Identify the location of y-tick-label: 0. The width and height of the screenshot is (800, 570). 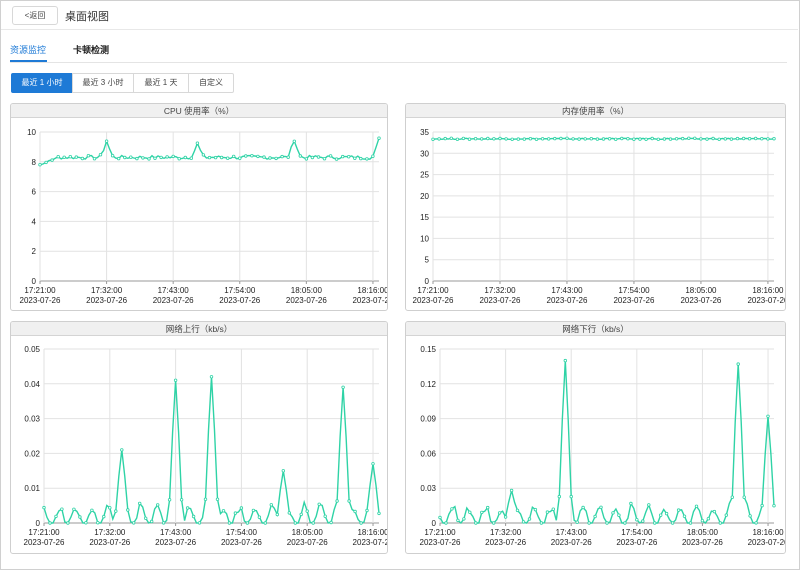
(38, 523).